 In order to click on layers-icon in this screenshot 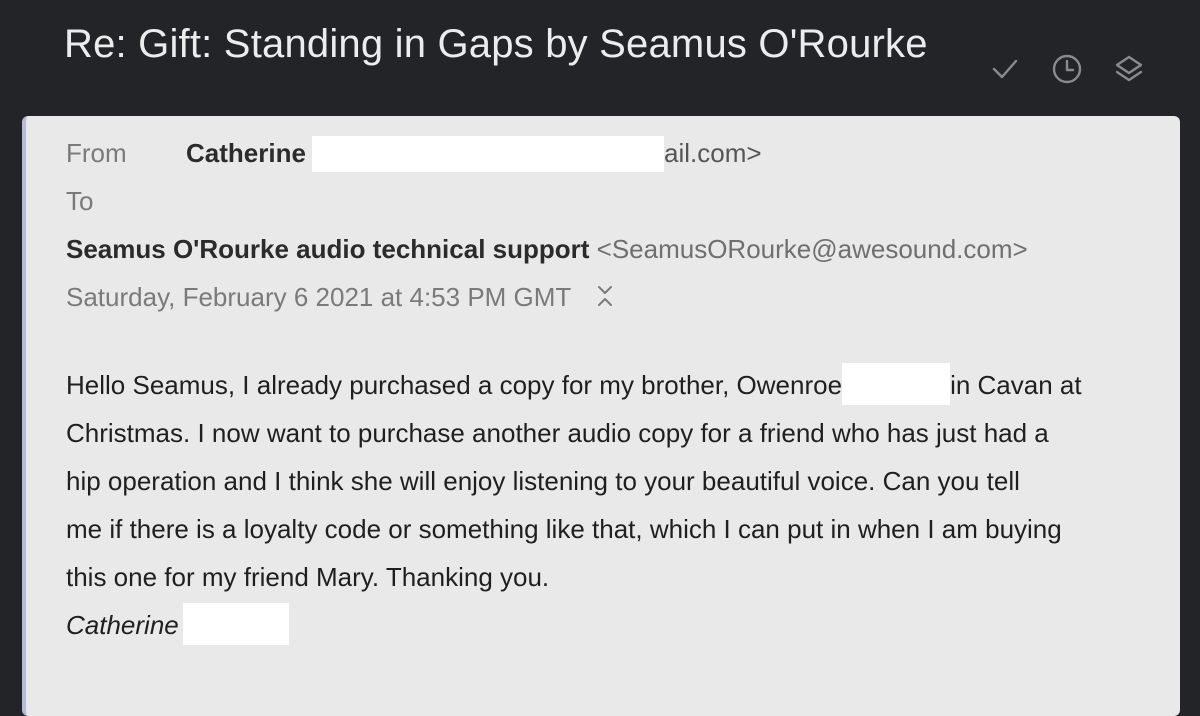, I will do `click(1129, 68)`.